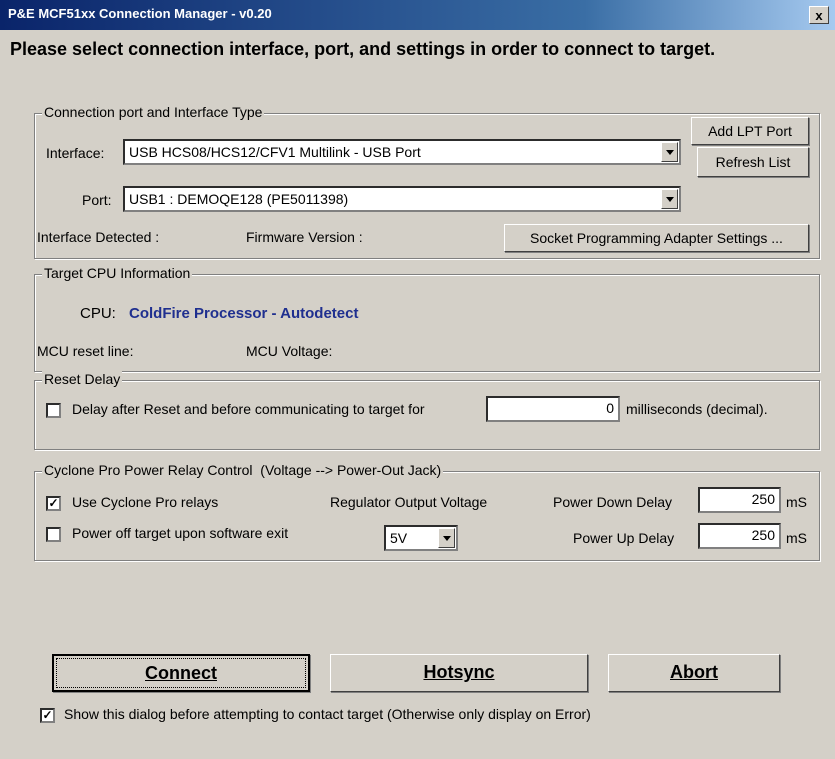  I want to click on connection-legend: Connection port and Interface Type, so click(153, 112).